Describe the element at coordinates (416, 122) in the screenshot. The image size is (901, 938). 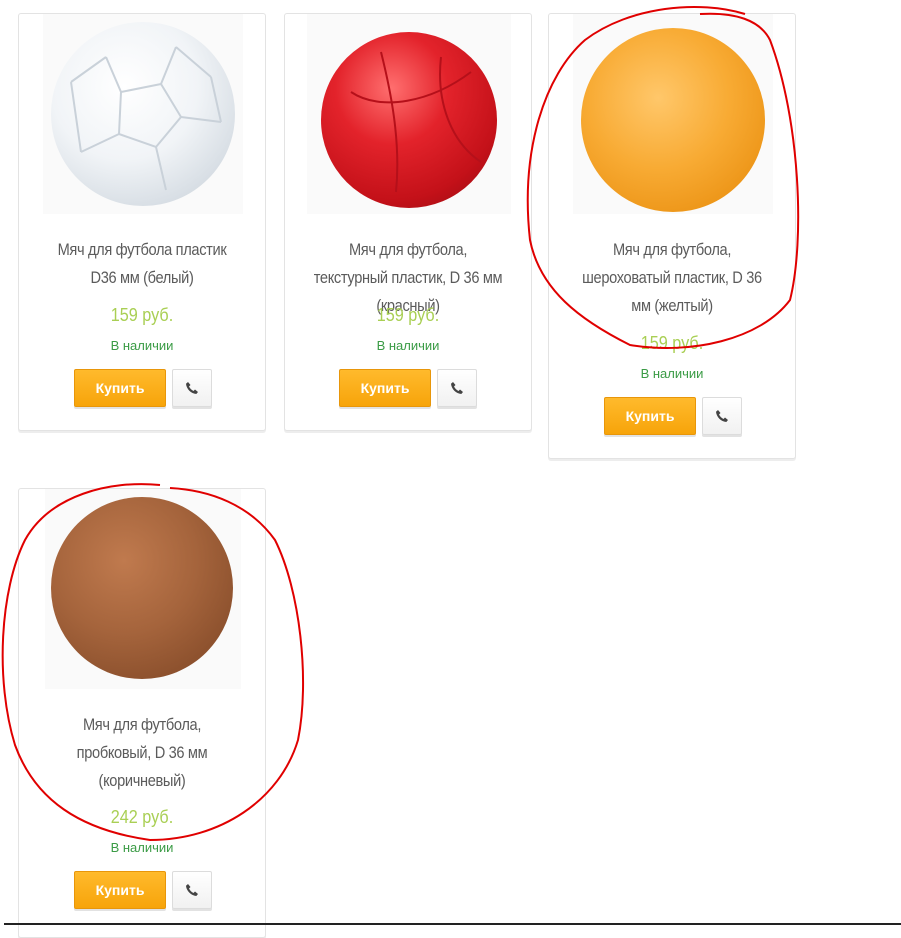
I see `ball-texture-icon` at that location.